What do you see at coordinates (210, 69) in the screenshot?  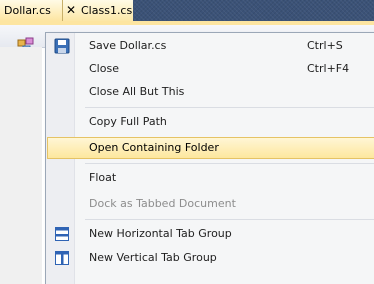 I see `menu-item-close: Close Ctrl+F4` at bounding box center [210, 69].